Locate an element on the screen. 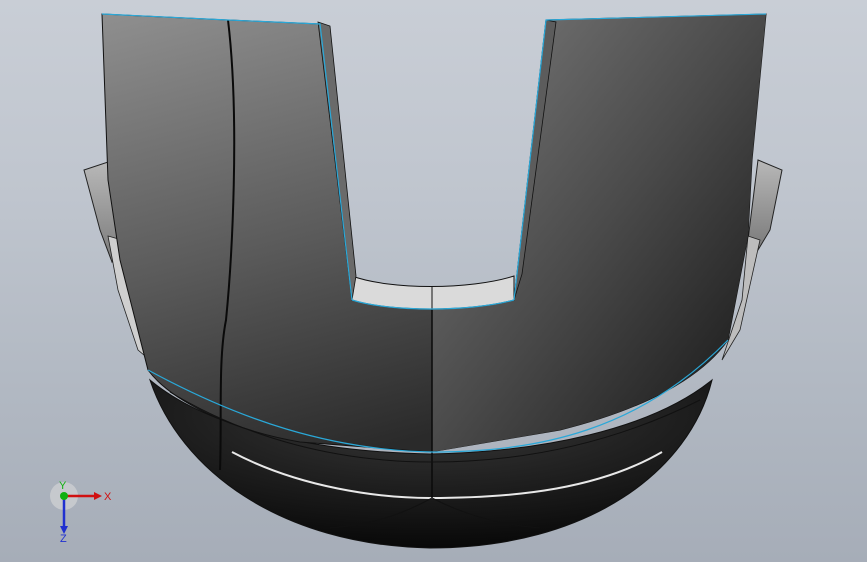 Image resolution: width=867 pixels, height=562 pixels. axis-label-x: X is located at coordinates (108, 497).